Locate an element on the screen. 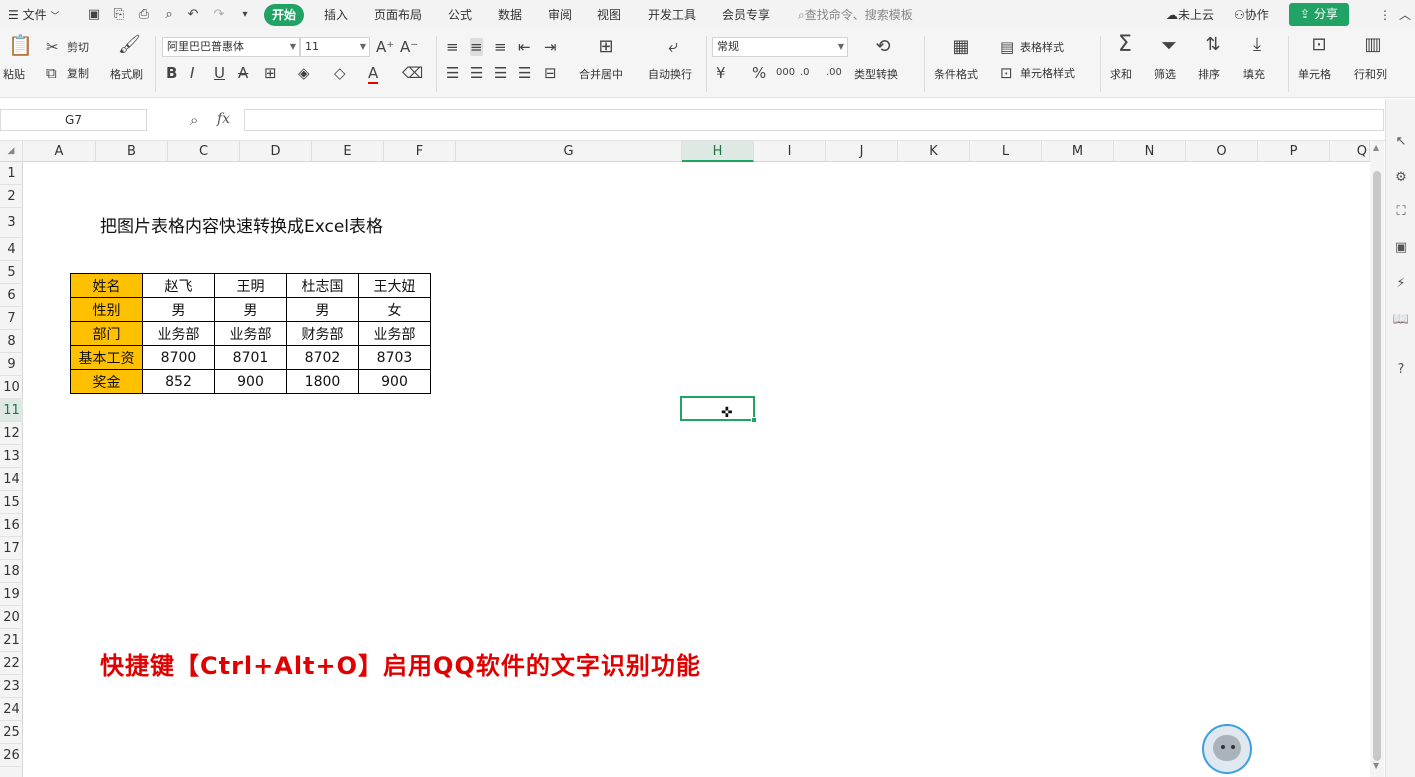  filter-button: 筛选 is located at coordinates (1165, 75).